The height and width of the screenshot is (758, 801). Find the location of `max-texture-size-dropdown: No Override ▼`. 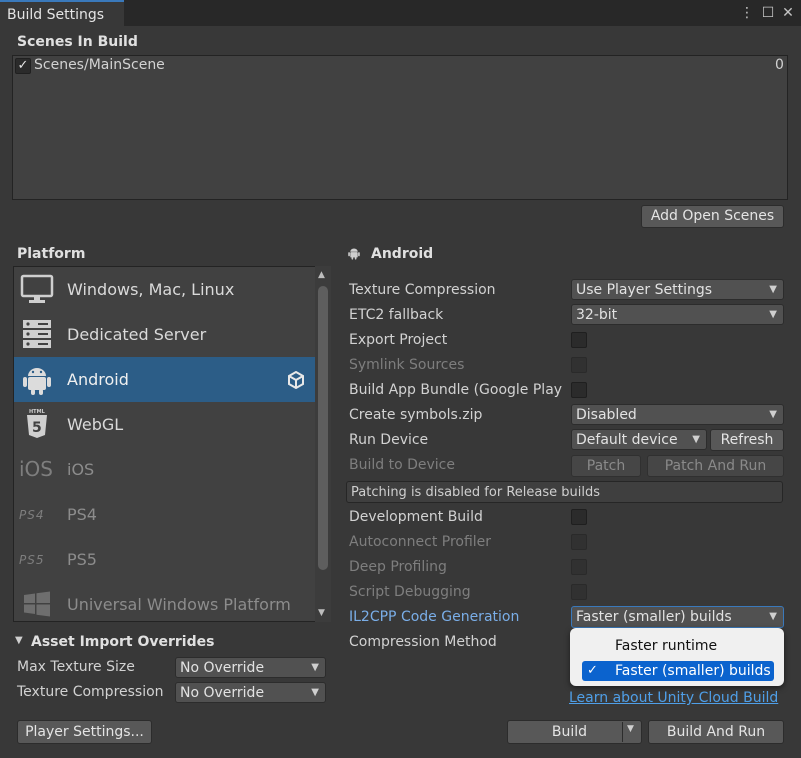

max-texture-size-dropdown: No Override ▼ is located at coordinates (250, 667).